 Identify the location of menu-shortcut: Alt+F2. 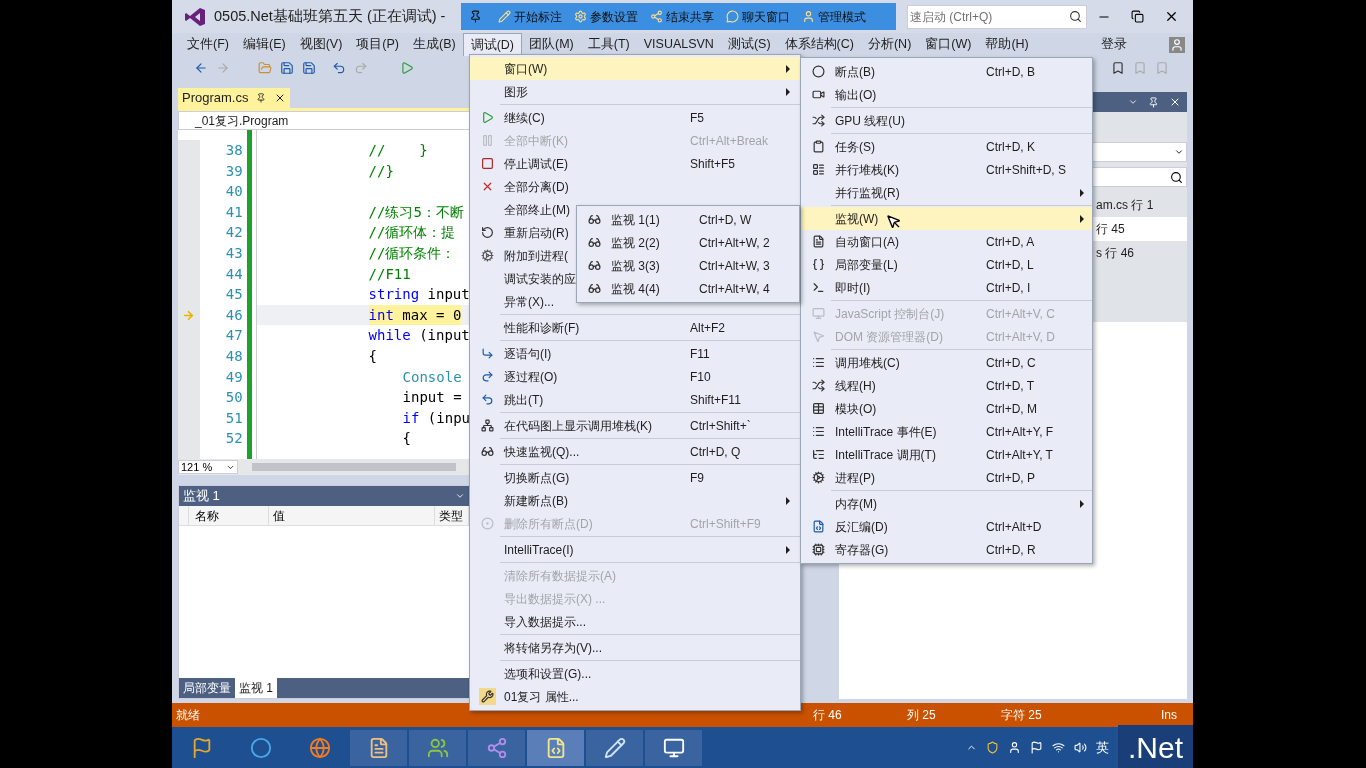
(708, 328).